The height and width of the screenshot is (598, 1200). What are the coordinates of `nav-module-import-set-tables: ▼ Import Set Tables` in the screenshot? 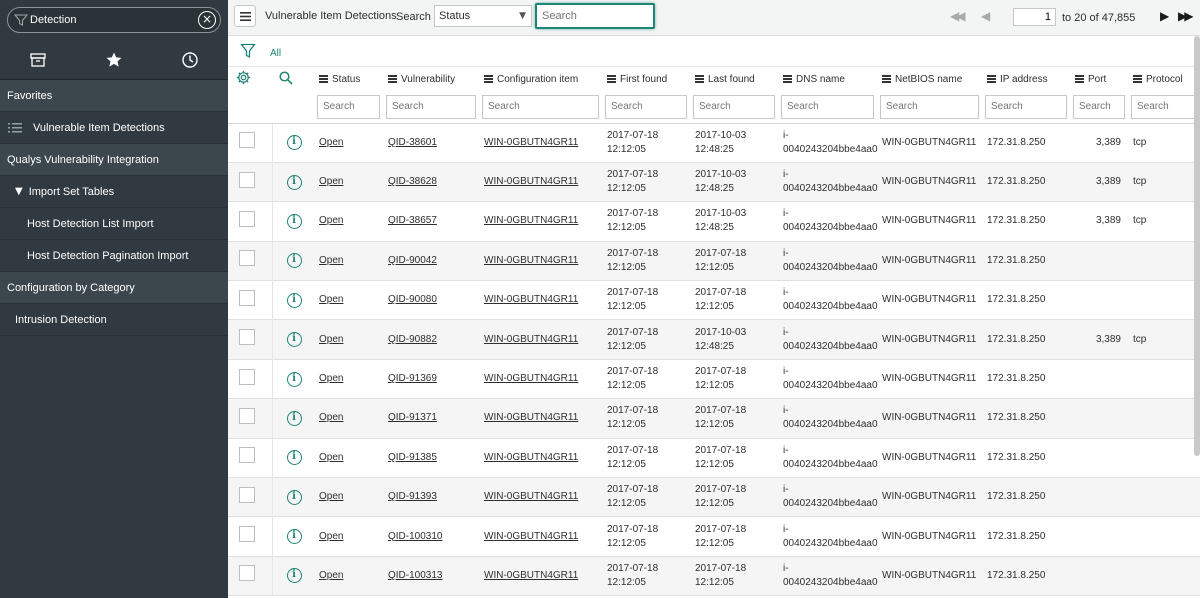 It's located at (114, 192).